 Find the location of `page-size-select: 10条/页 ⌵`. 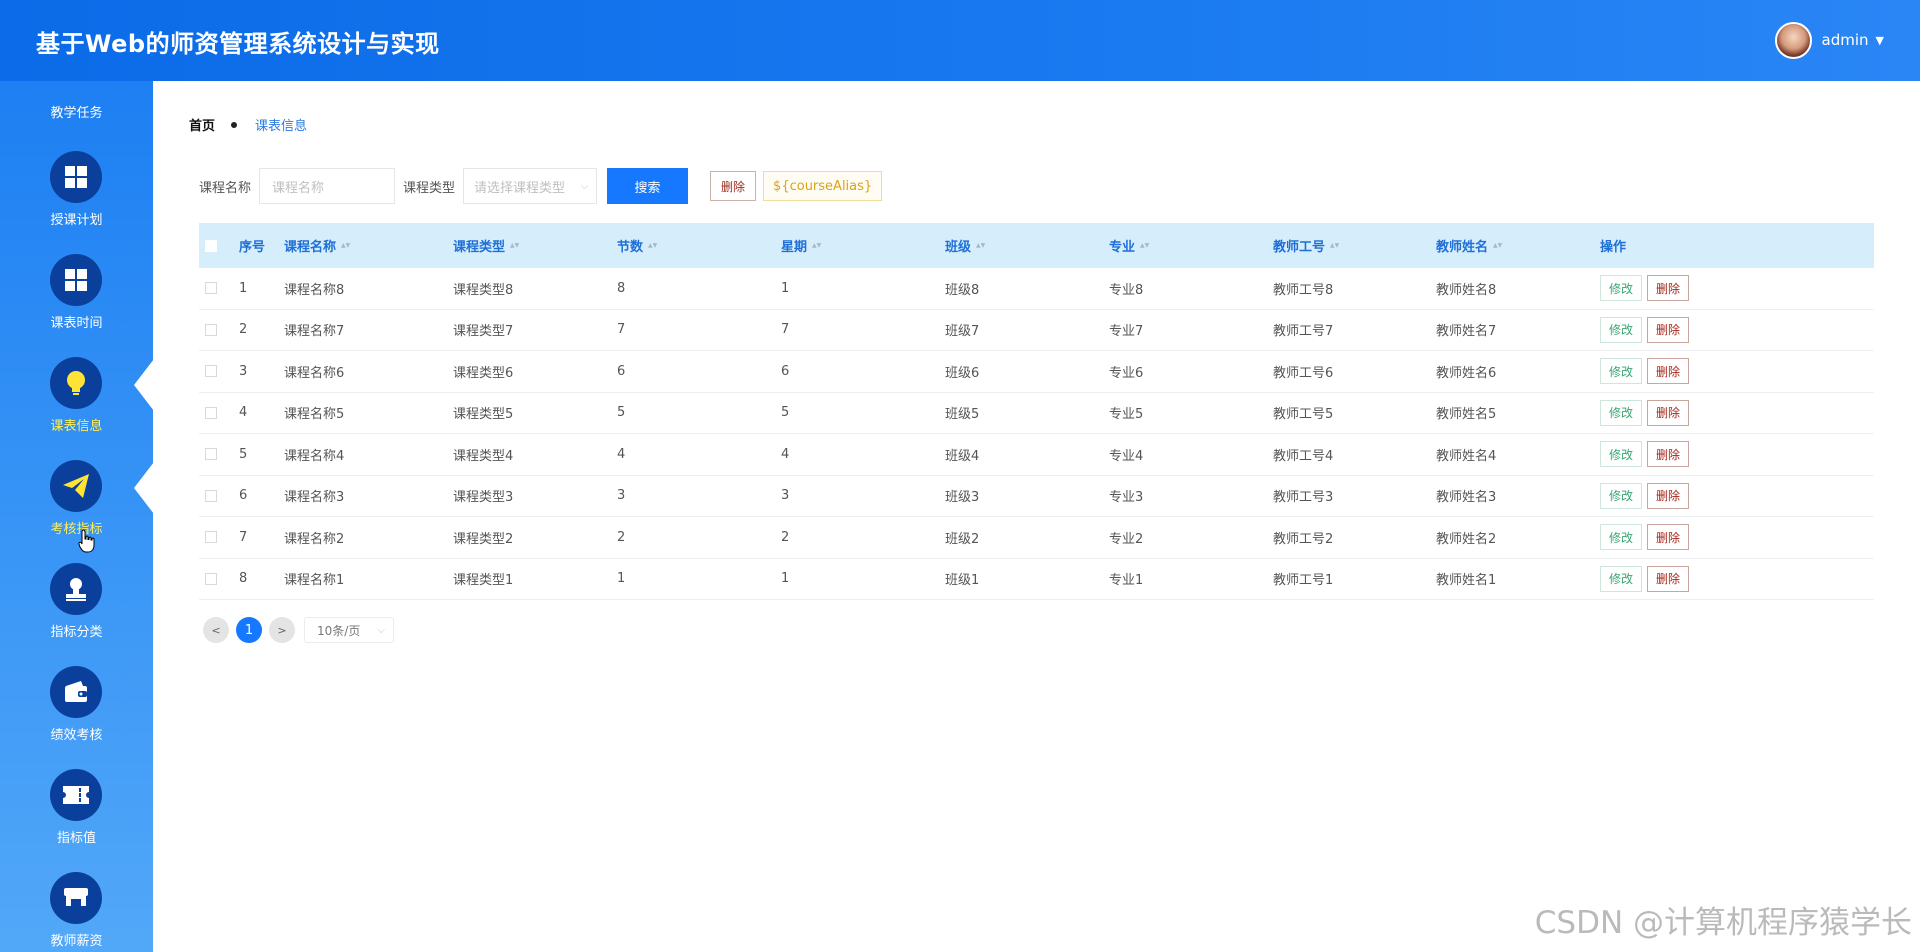

page-size-select: 10条/页 ⌵ is located at coordinates (349, 630).